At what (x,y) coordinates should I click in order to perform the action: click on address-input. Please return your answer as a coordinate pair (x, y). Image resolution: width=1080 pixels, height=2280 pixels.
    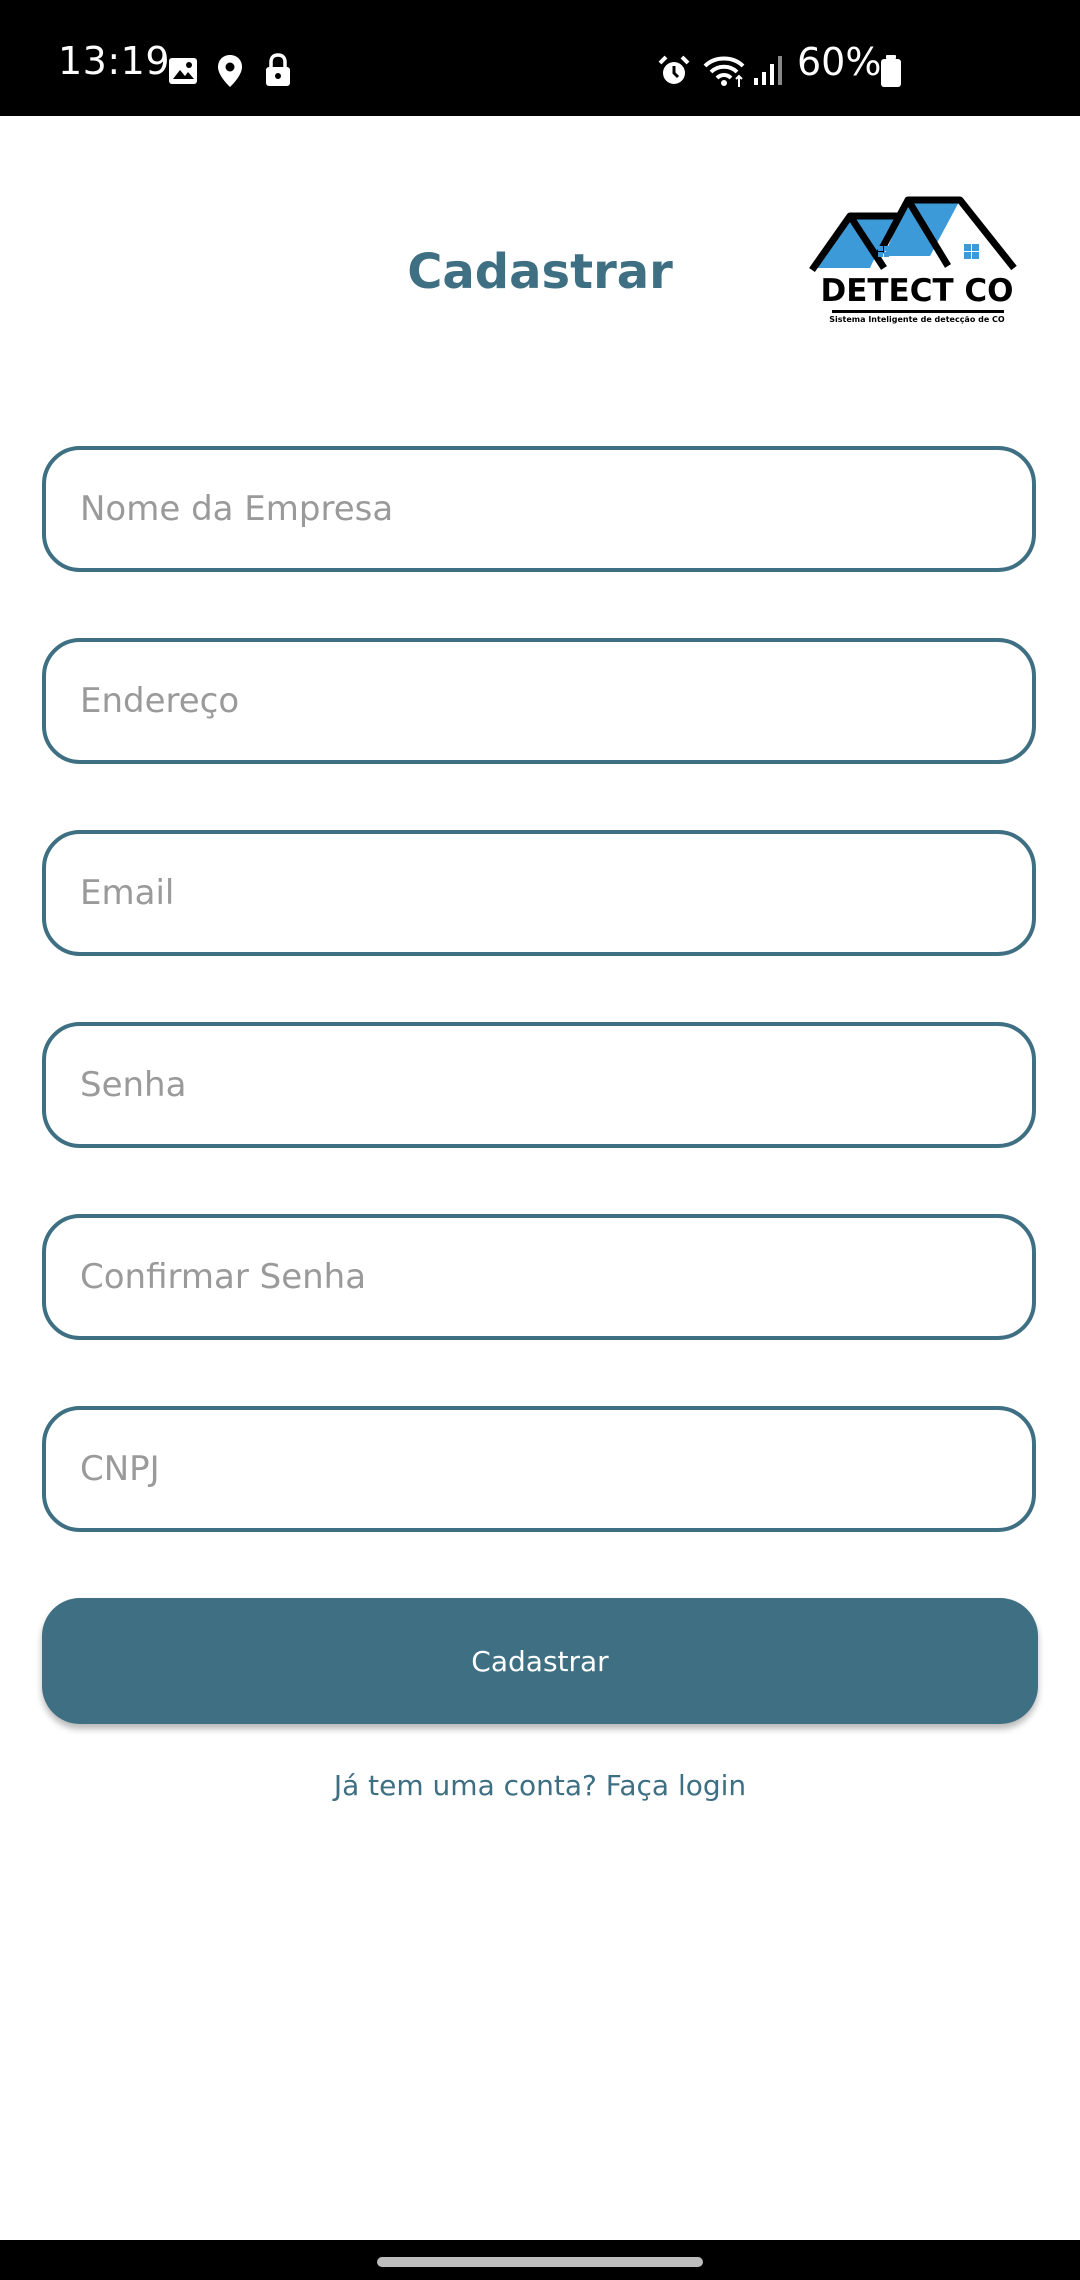
    Looking at the image, I should click on (540, 701).